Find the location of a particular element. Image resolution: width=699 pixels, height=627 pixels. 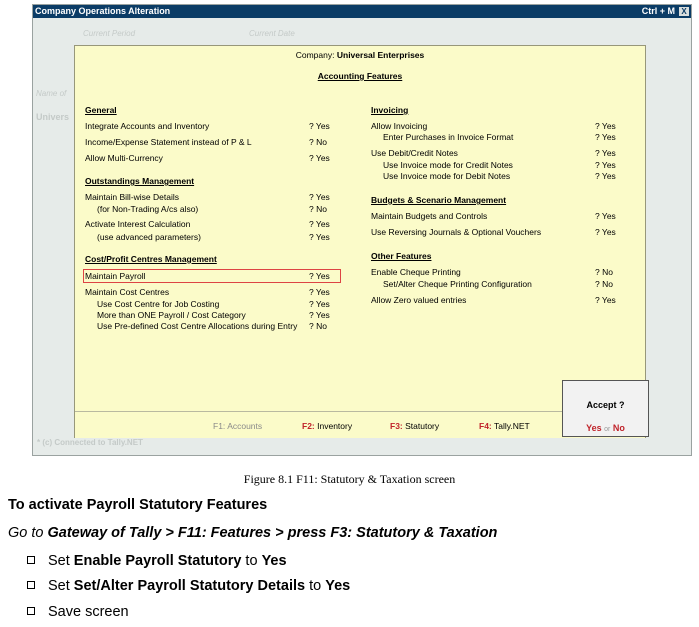

fkey-statutory: F3: Statutory is located at coordinates (414, 426).